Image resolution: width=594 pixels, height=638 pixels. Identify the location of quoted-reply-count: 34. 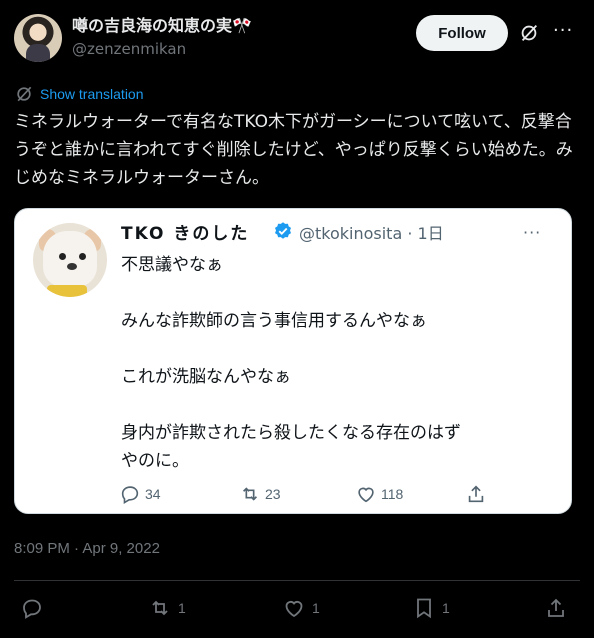
(153, 494).